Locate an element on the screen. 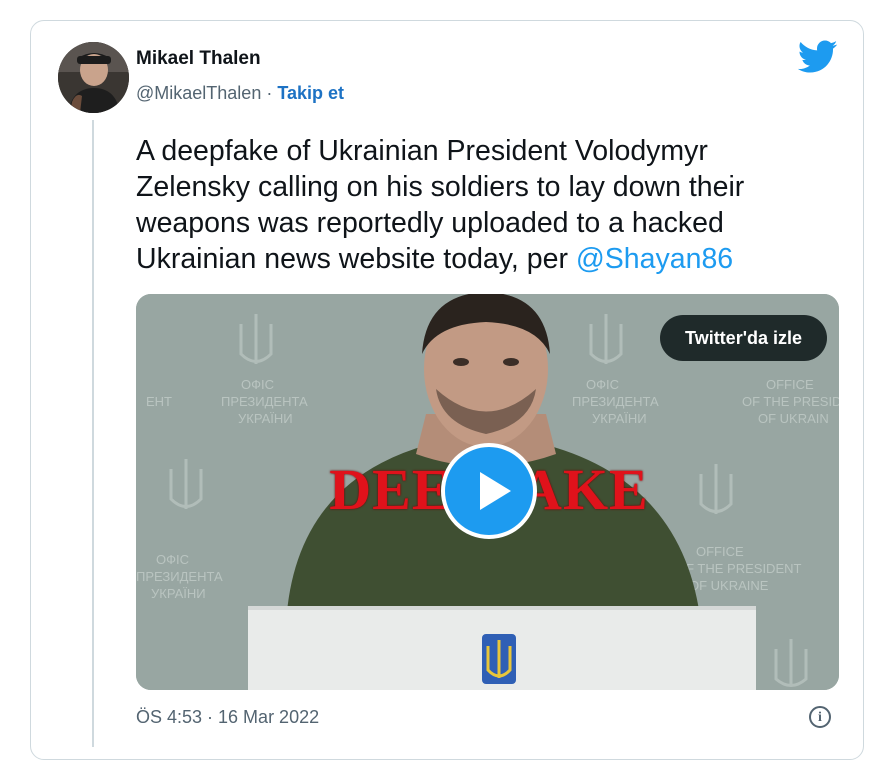 The image size is (877, 760). play-button is located at coordinates (489, 491).